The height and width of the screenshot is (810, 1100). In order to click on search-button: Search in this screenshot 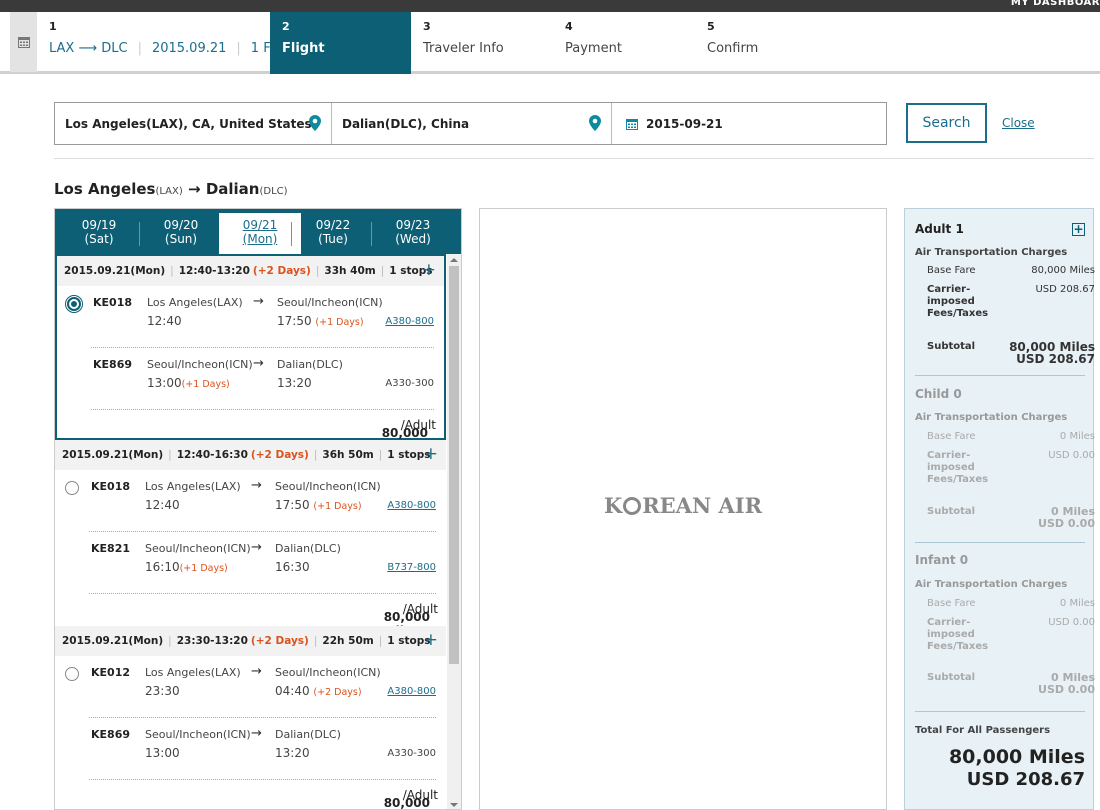, I will do `click(946, 123)`.